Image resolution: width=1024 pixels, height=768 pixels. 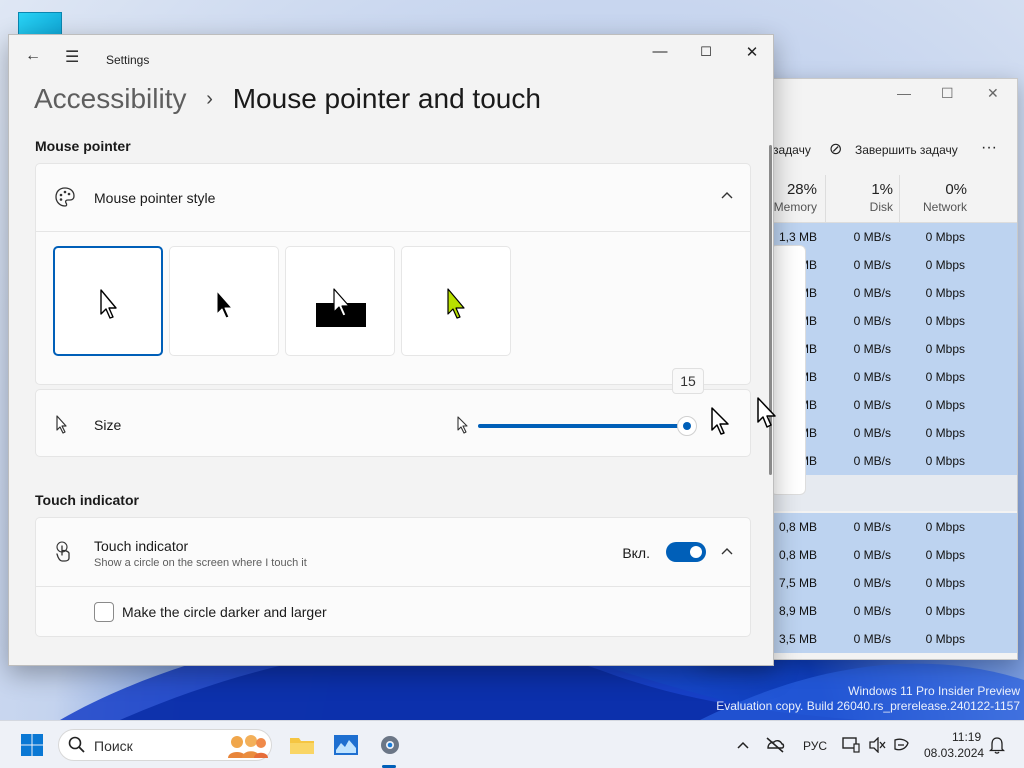 I want to click on file-explorer-button, so click(x=302, y=744).